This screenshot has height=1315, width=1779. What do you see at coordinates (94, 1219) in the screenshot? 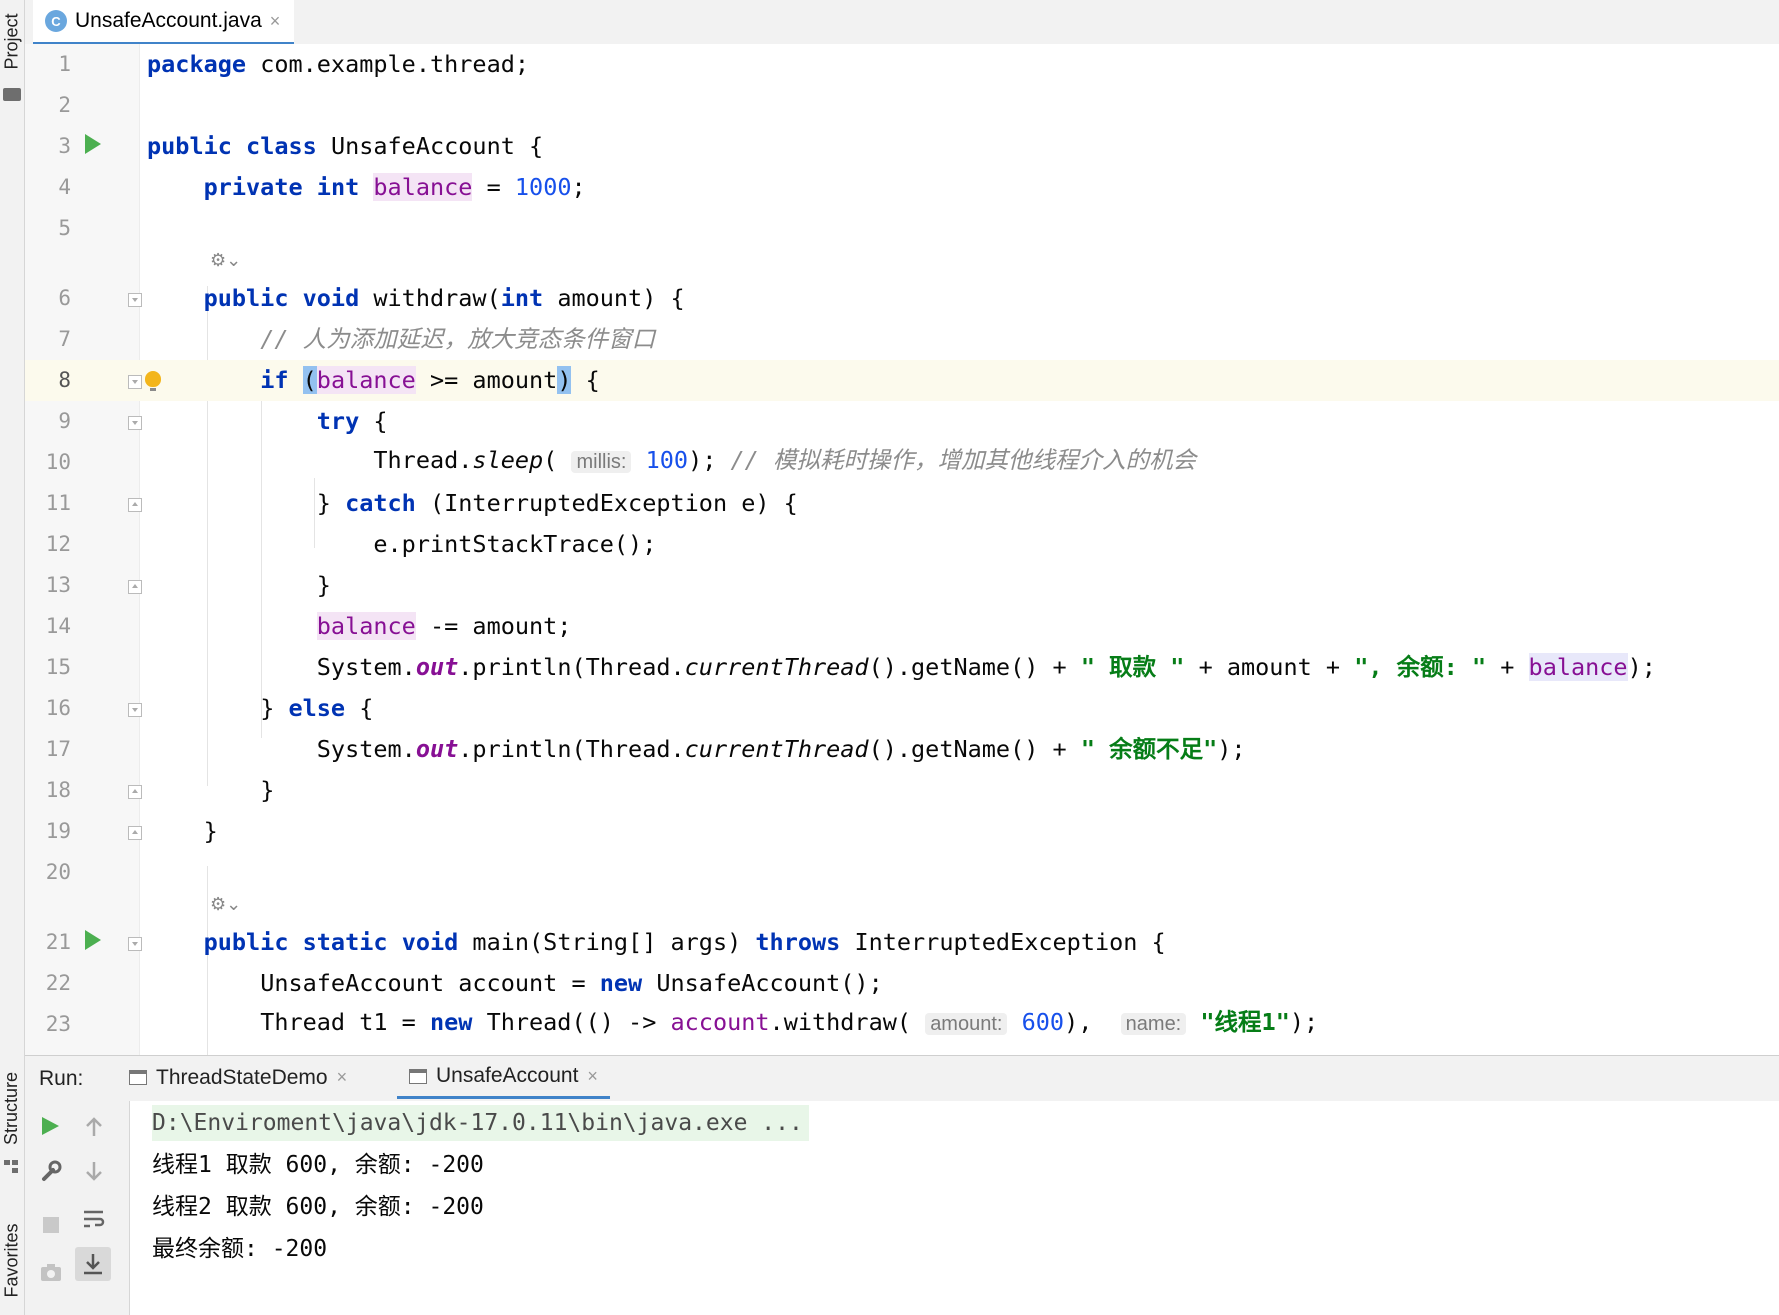
I see `soft-wrap-icon` at bounding box center [94, 1219].